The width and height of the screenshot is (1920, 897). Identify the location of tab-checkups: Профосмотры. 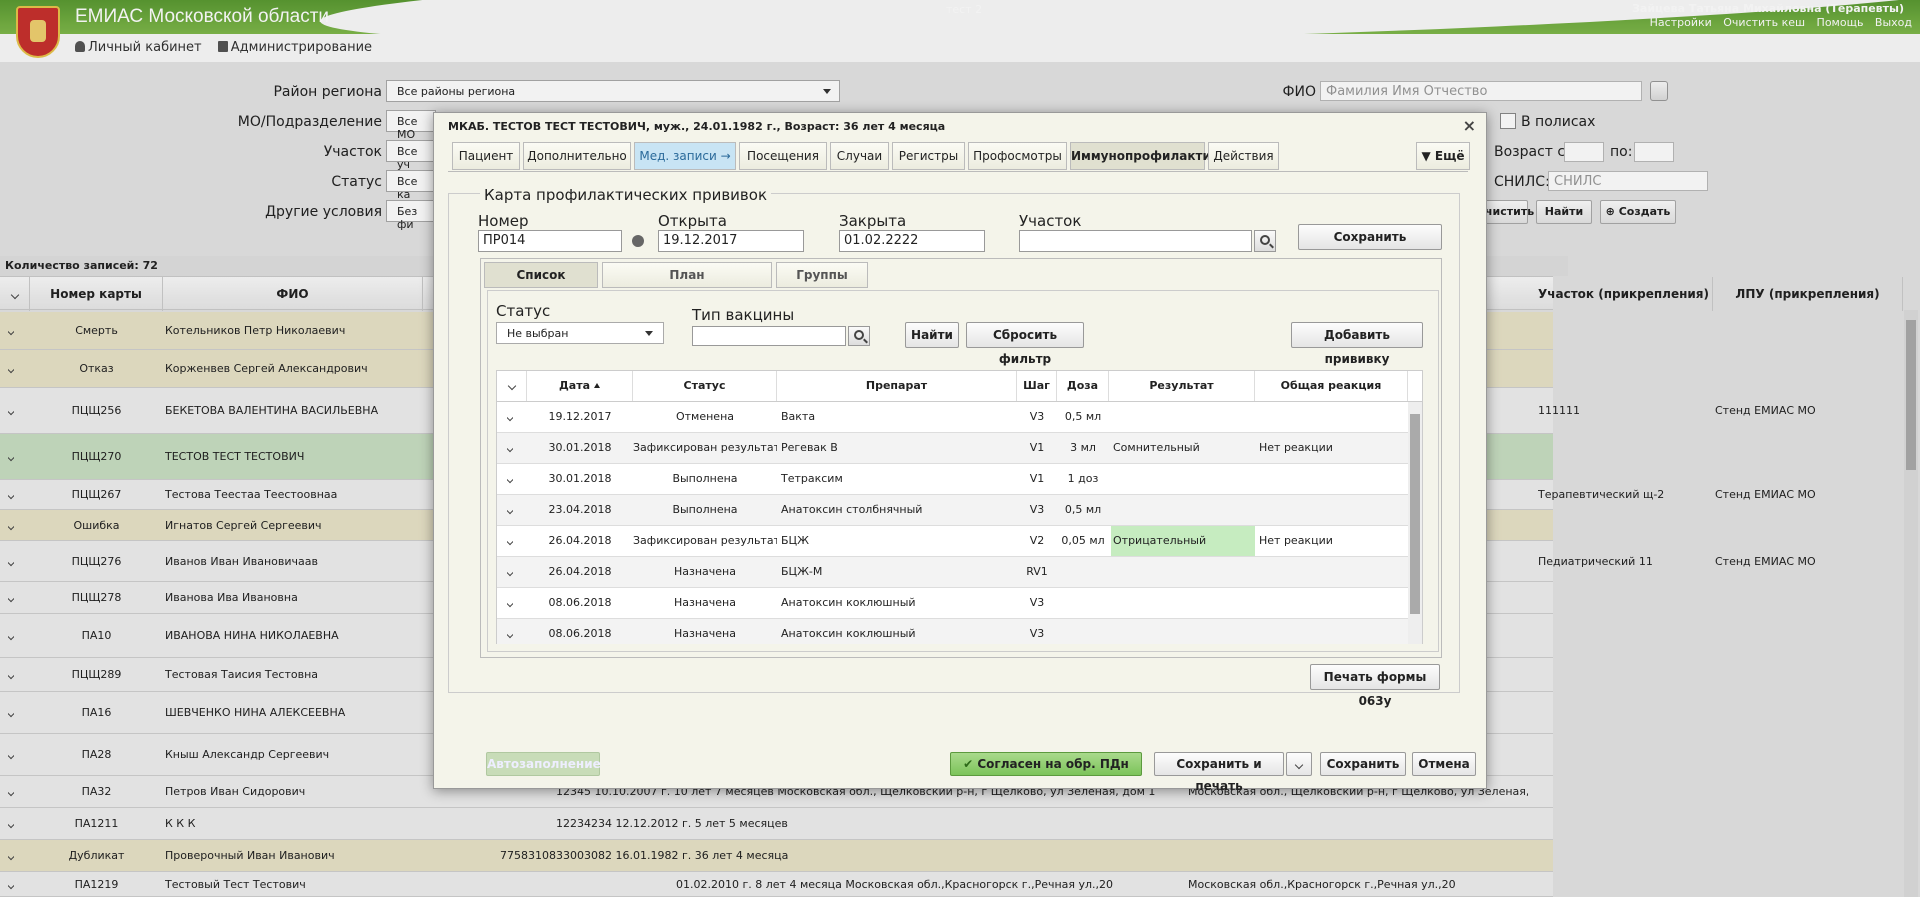
(1017, 156).